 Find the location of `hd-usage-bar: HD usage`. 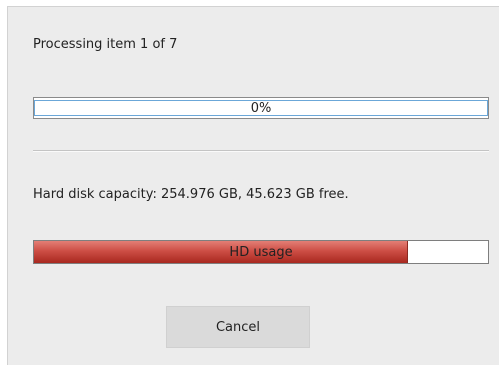

hd-usage-bar: HD usage is located at coordinates (261, 252).